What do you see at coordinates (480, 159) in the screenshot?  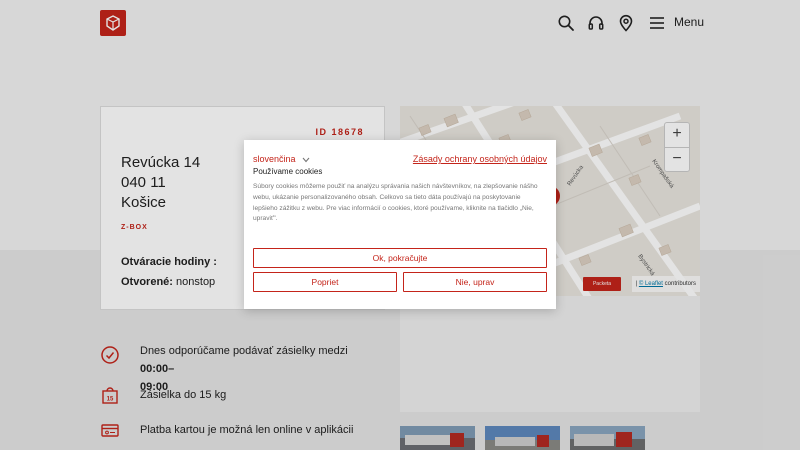 I see `privacy-policy-link: Zásady ochrany osobných údajov` at bounding box center [480, 159].